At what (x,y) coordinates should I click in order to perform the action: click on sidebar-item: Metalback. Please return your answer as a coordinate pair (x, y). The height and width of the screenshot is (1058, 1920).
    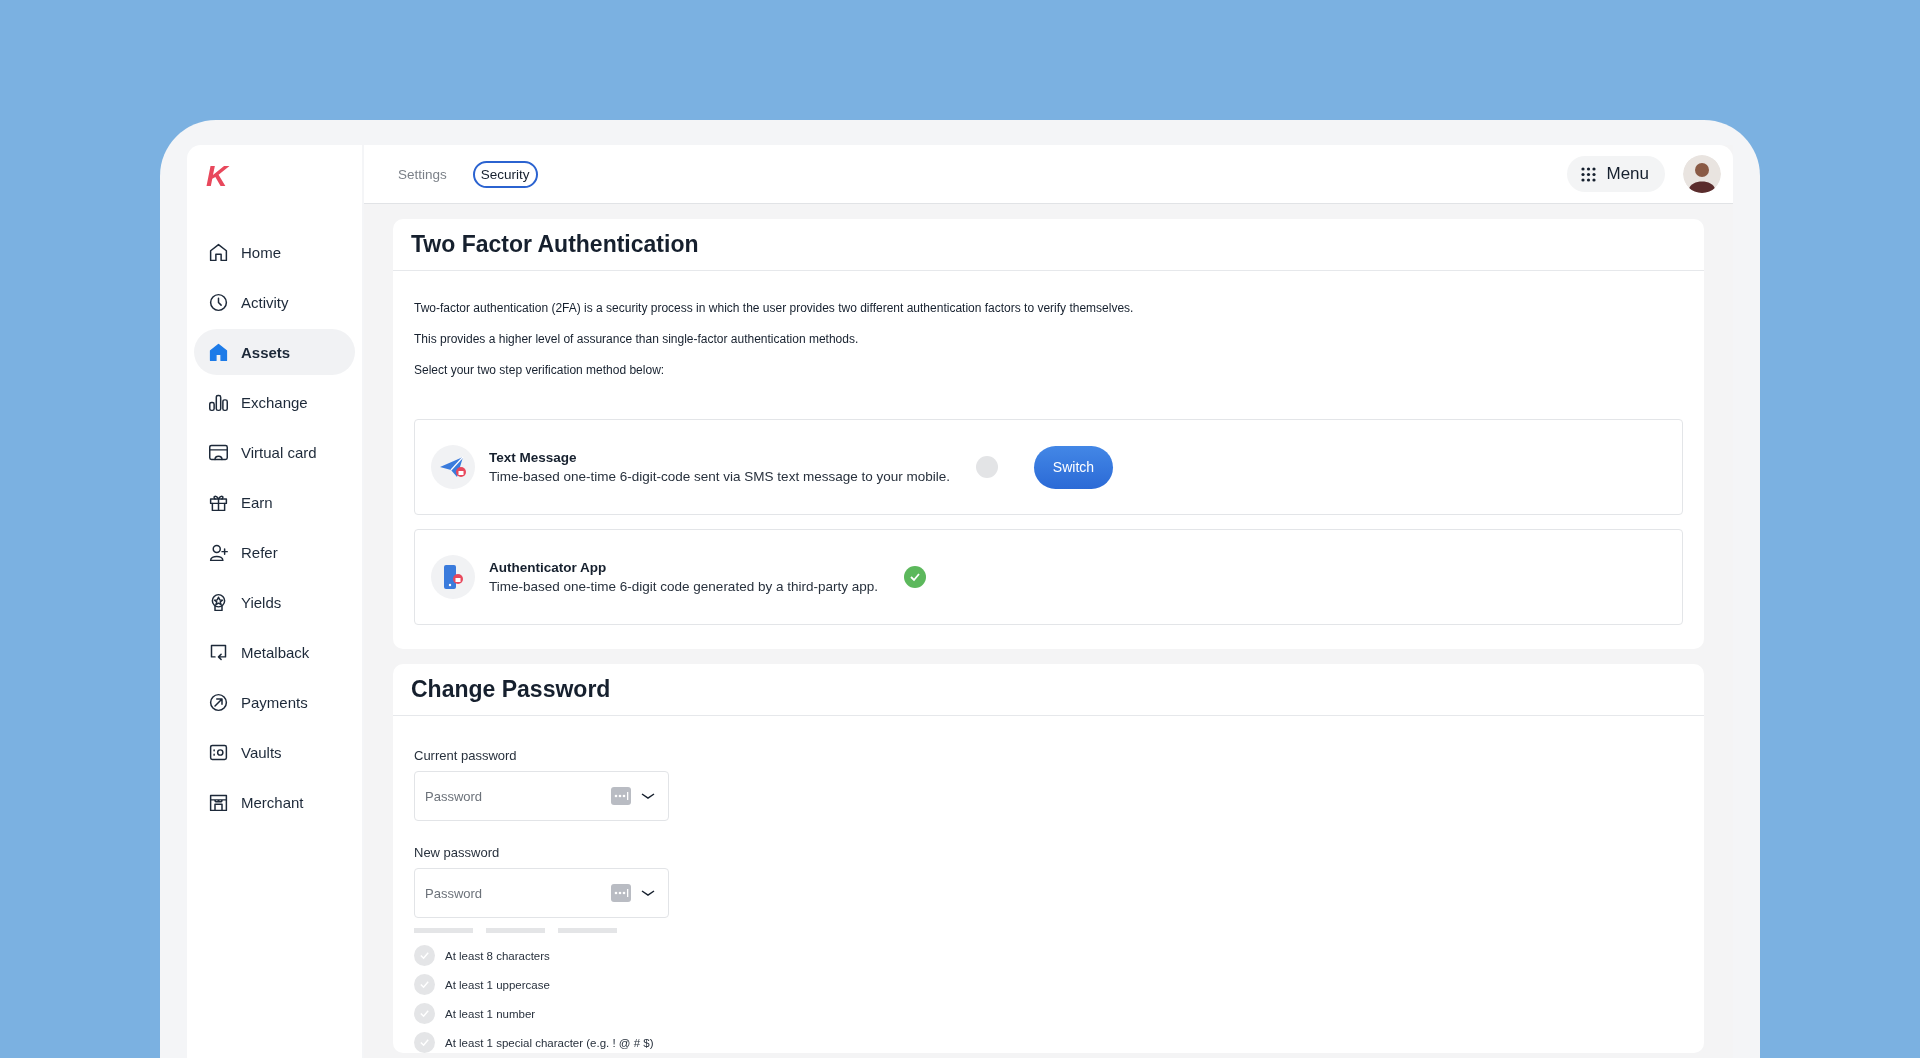
    Looking at the image, I should click on (274, 652).